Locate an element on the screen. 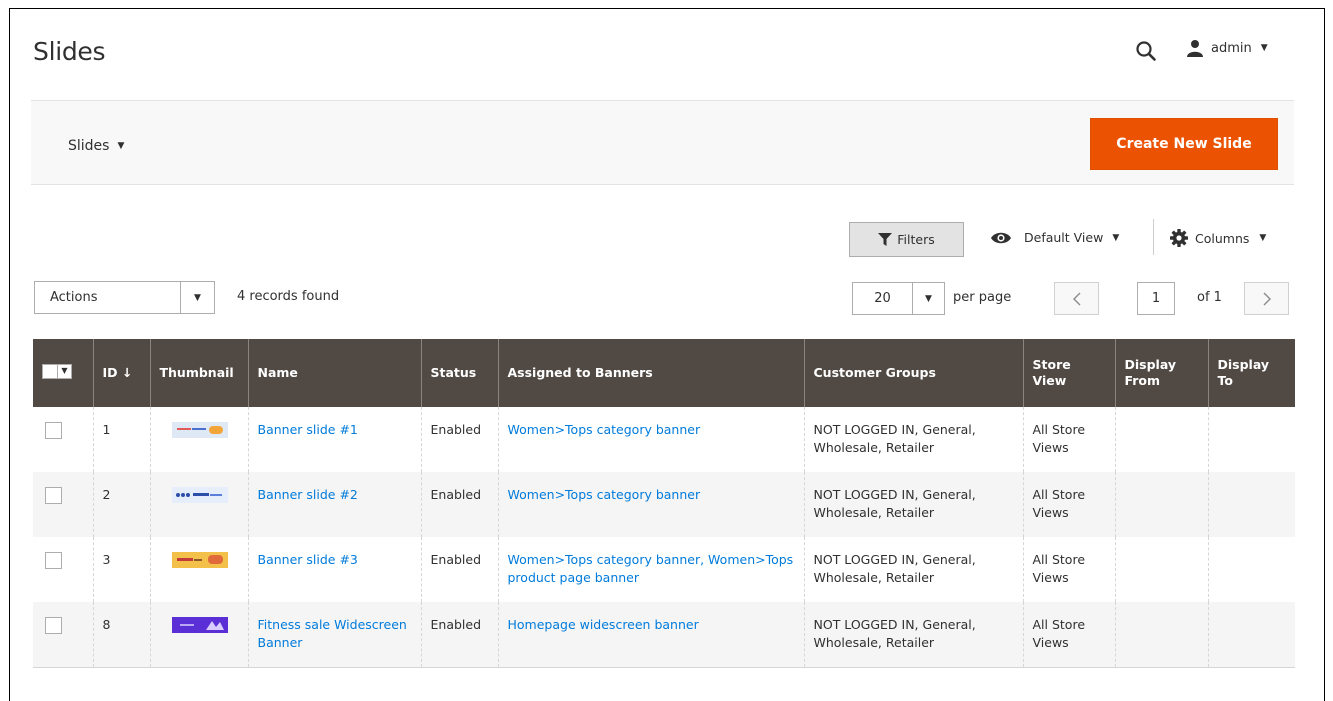  filters-button: Filters is located at coordinates (906, 239).